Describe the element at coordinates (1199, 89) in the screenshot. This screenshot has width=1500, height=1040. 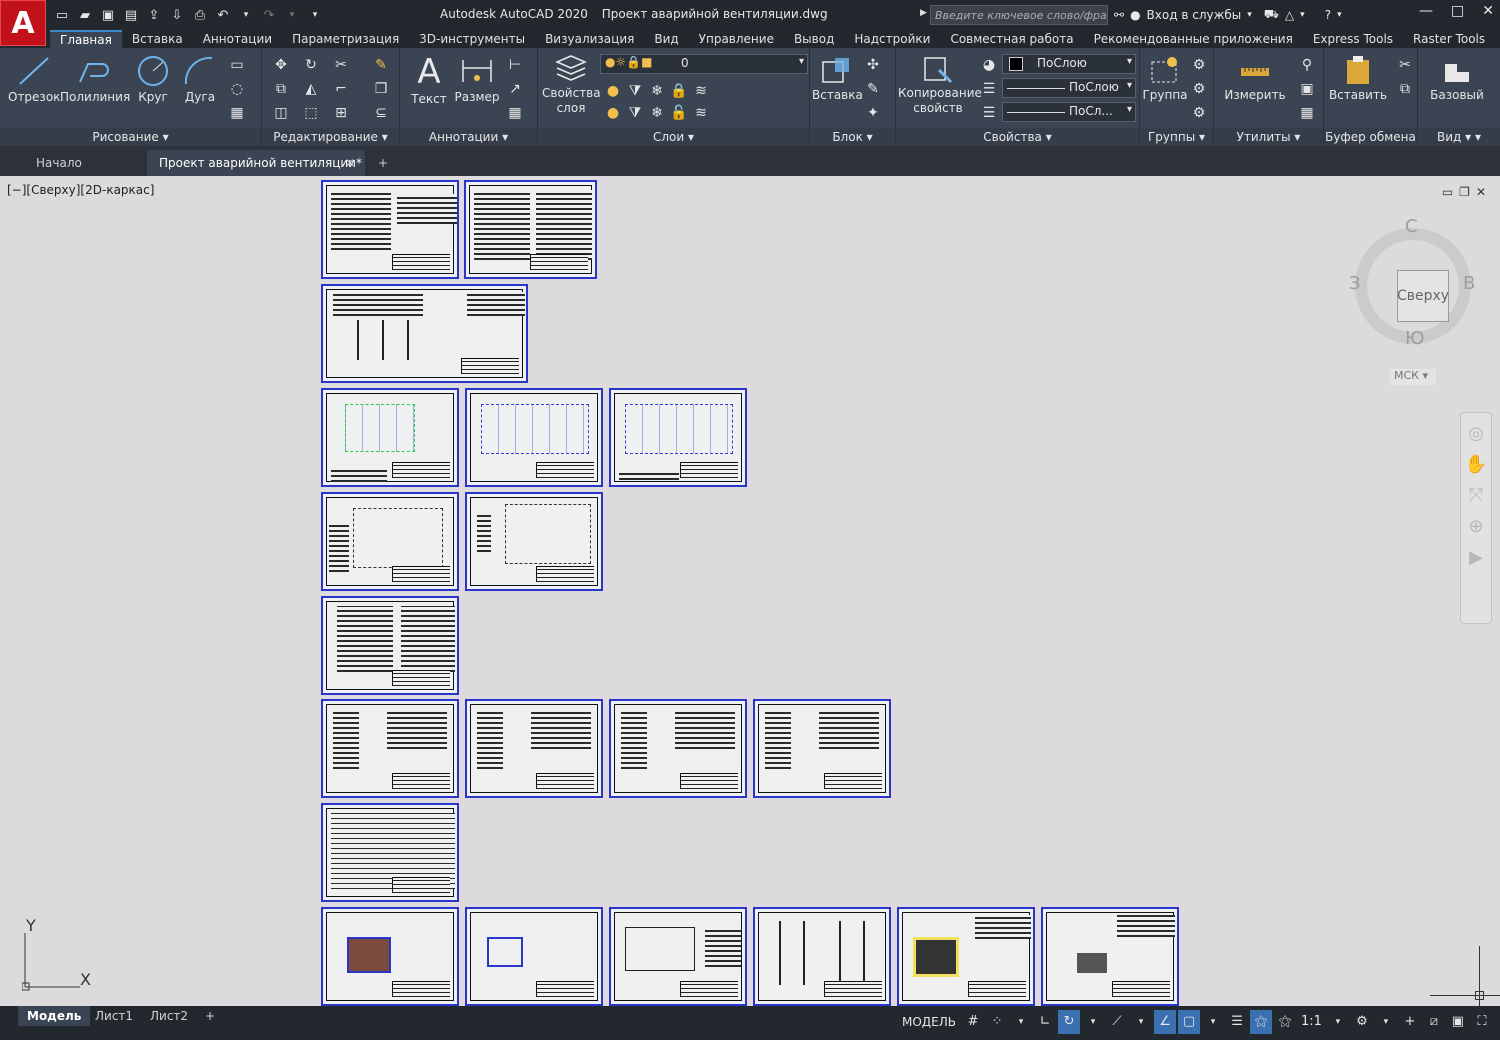
I see `group-edit-icon: ⚙` at that location.